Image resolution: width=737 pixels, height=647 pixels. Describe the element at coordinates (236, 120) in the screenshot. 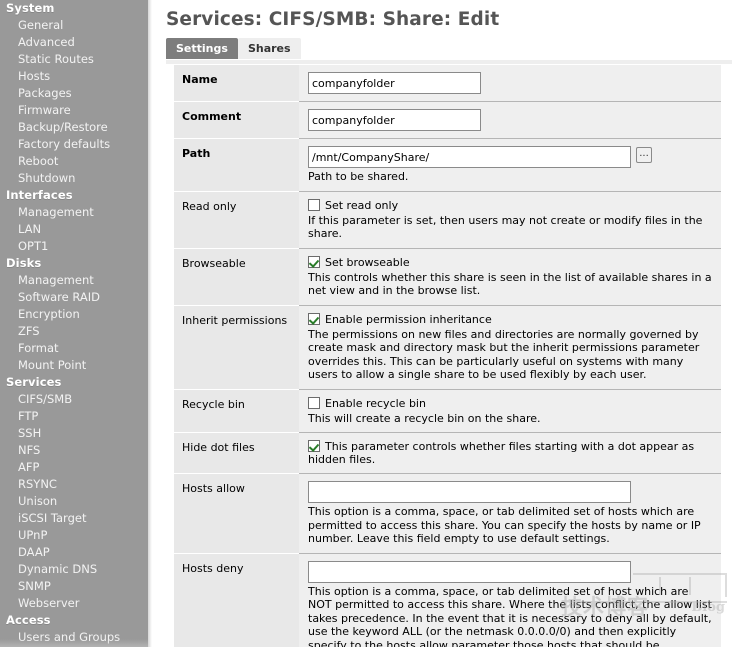

I see `label-comment: Comment` at that location.